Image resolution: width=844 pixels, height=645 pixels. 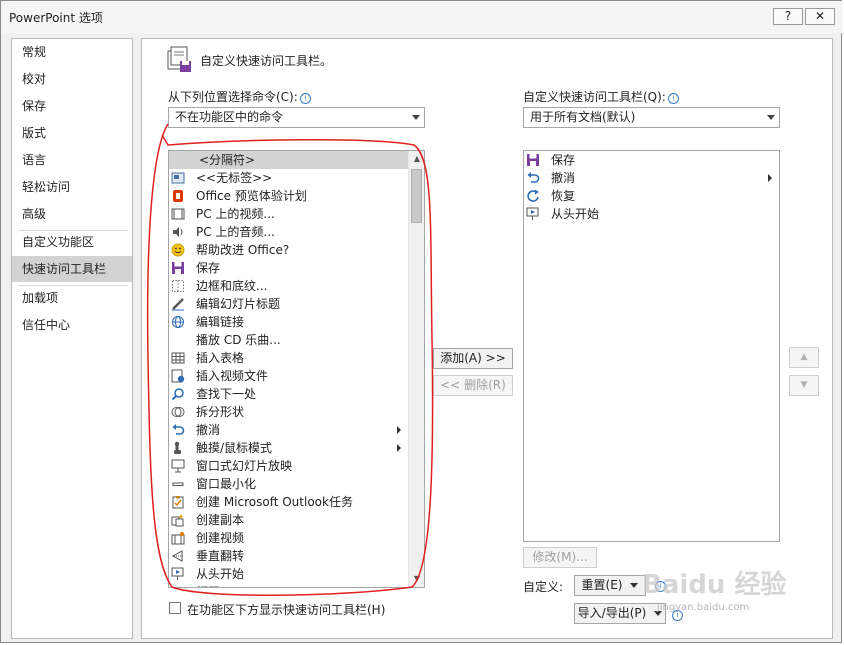 What do you see at coordinates (72, 298) in the screenshot?
I see `nav-item-add-ins: 加载项` at bounding box center [72, 298].